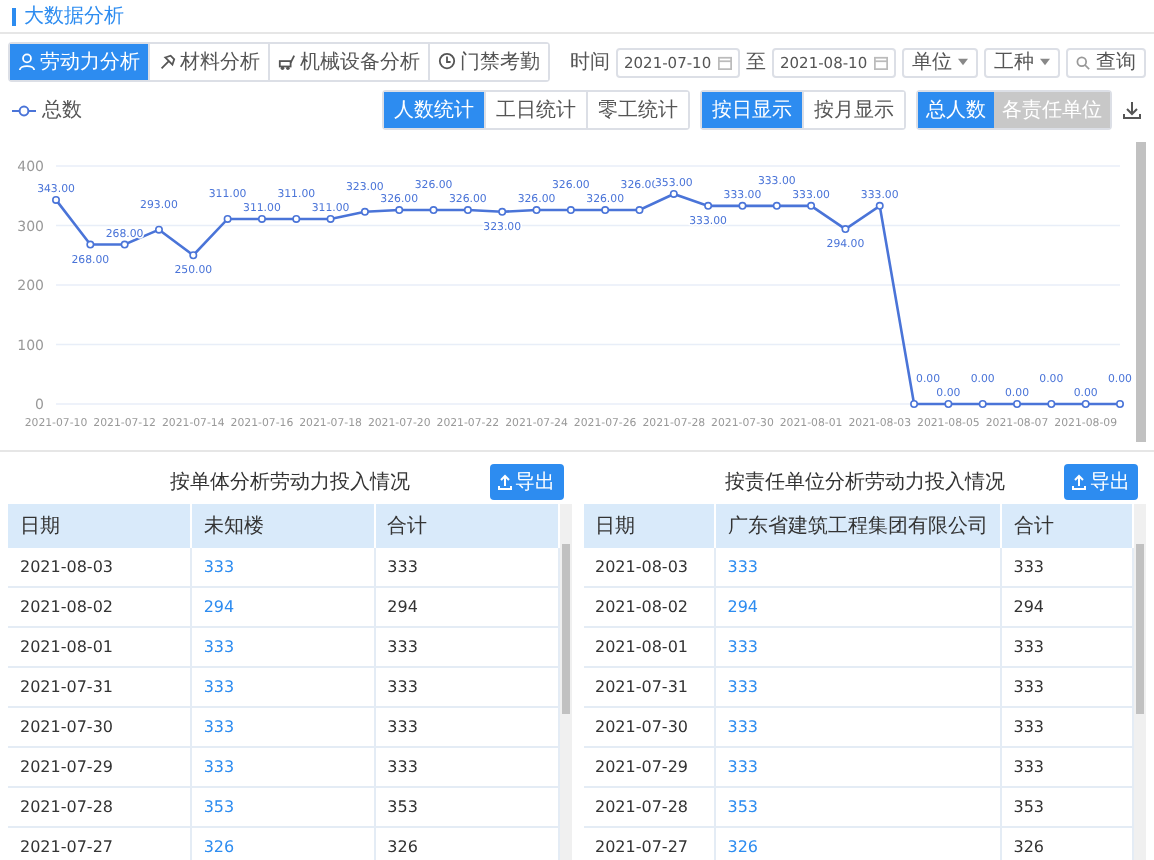 The height and width of the screenshot is (860, 1154). What do you see at coordinates (74, 16) in the screenshot?
I see `page-title: 大数据分析` at bounding box center [74, 16].